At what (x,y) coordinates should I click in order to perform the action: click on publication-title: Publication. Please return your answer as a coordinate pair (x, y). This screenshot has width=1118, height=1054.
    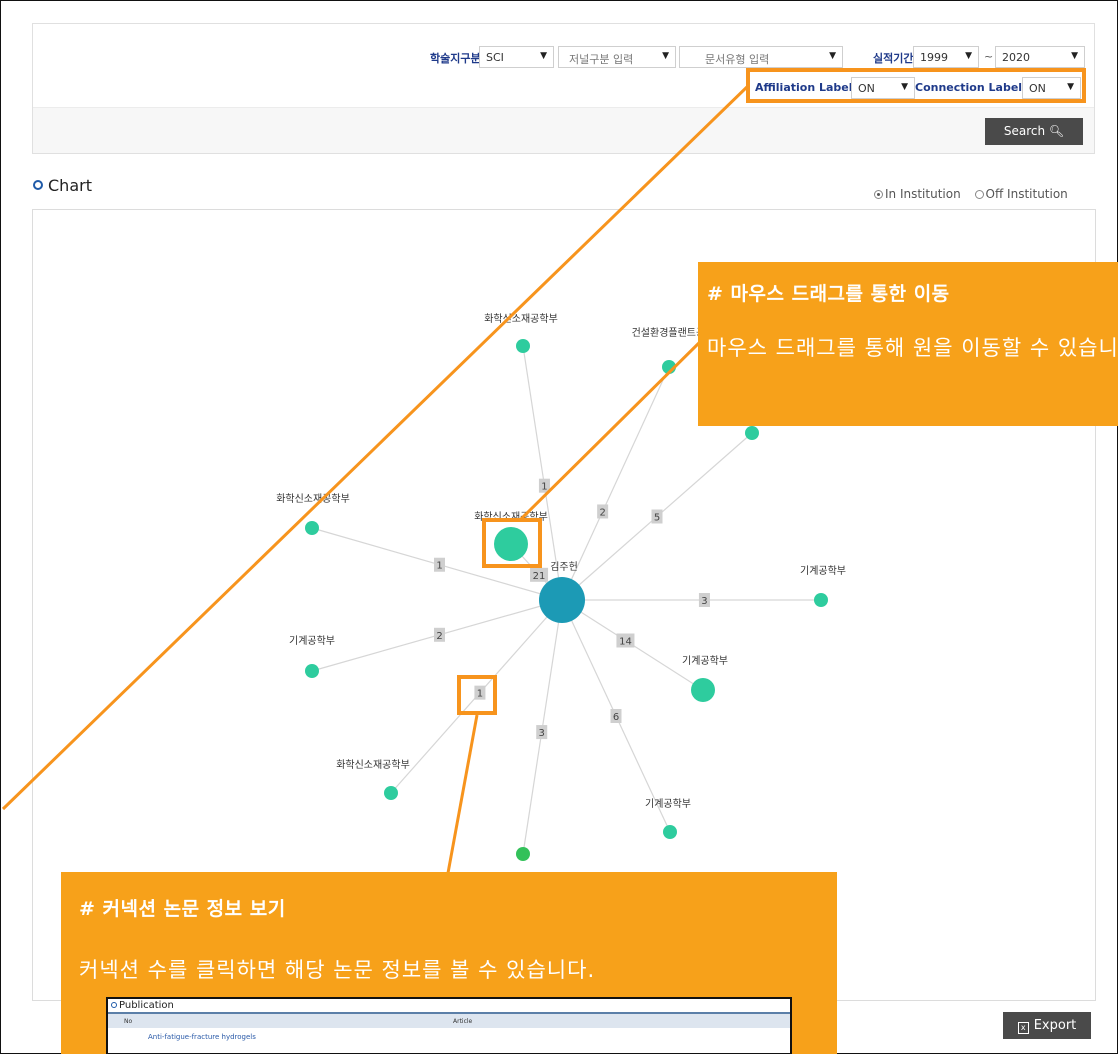
    Looking at the image, I should click on (449, 1005).